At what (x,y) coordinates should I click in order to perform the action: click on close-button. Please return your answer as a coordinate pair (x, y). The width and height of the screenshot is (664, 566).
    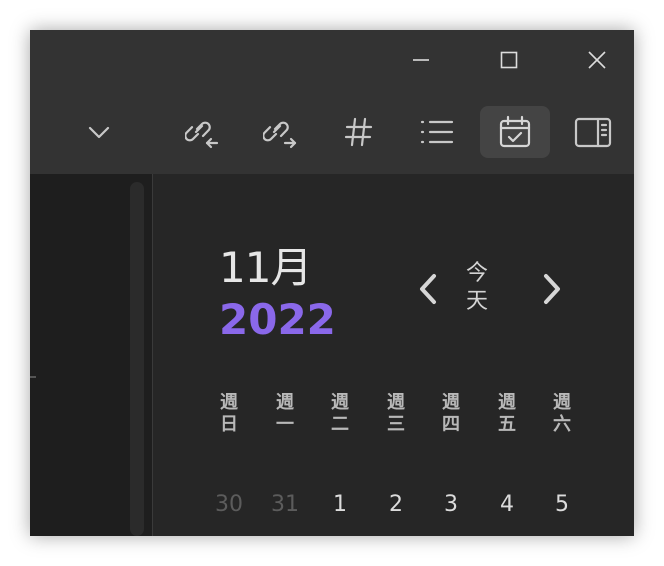
    Looking at the image, I should click on (597, 60).